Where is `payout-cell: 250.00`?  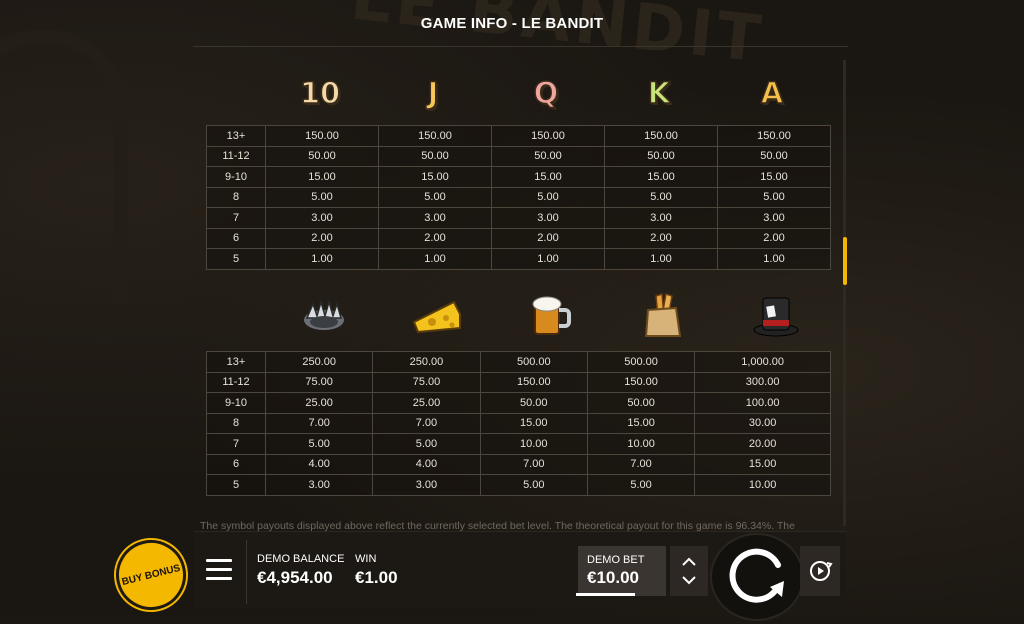
payout-cell: 250.00 is located at coordinates (319, 362).